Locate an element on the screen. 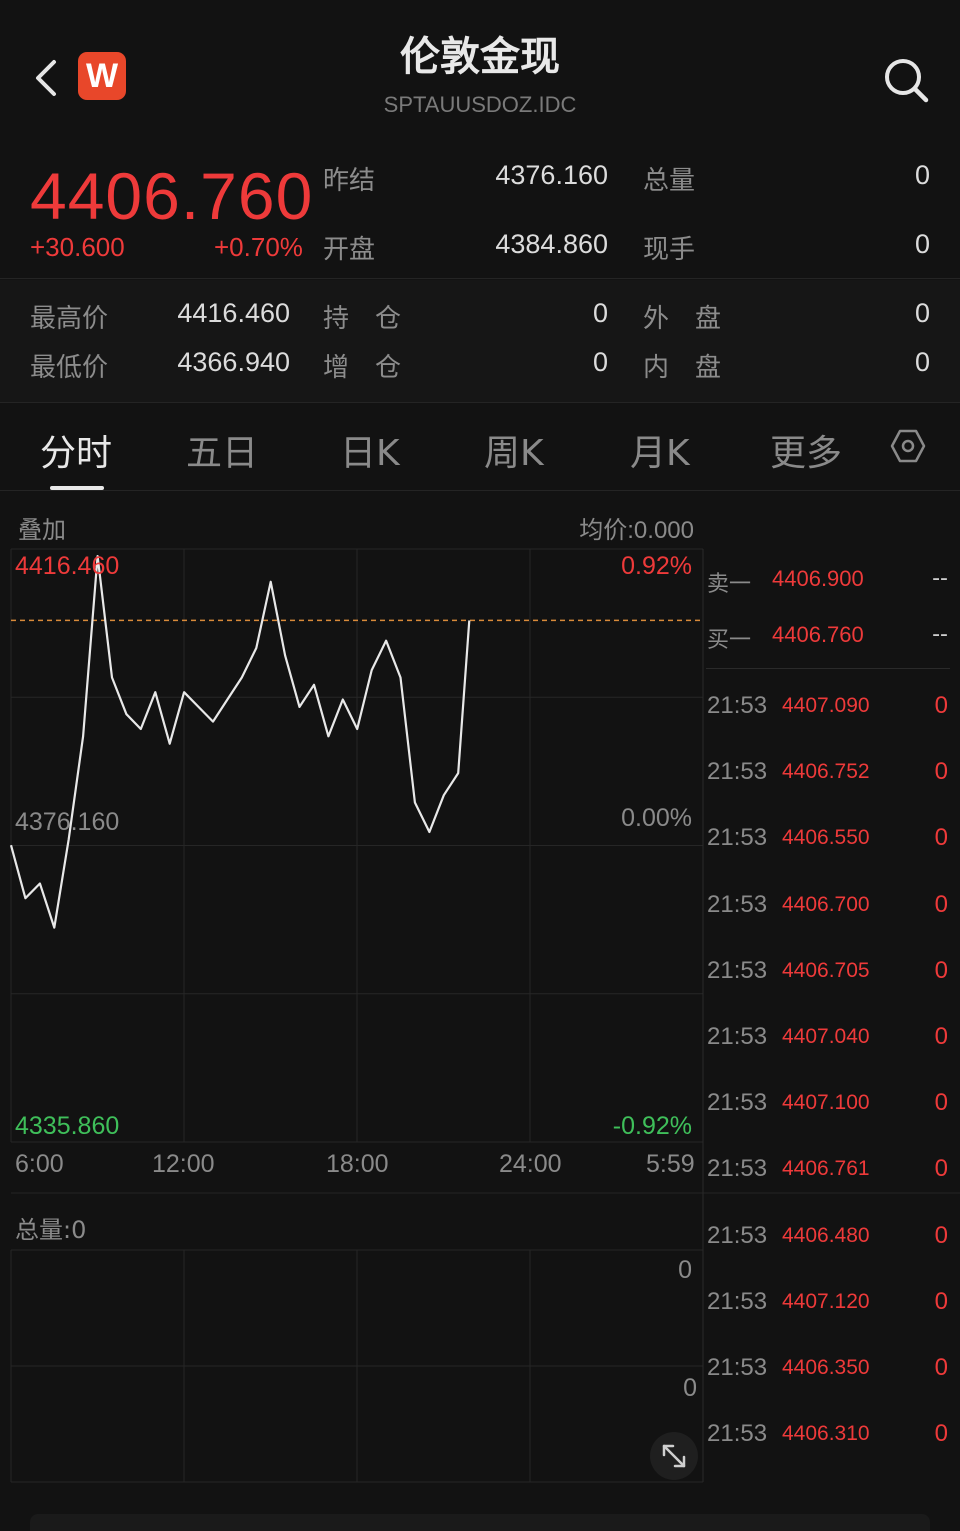 Image resolution: width=960 pixels, height=1531 pixels. pct-axis-mid-label: 0.00% is located at coordinates (656, 818).